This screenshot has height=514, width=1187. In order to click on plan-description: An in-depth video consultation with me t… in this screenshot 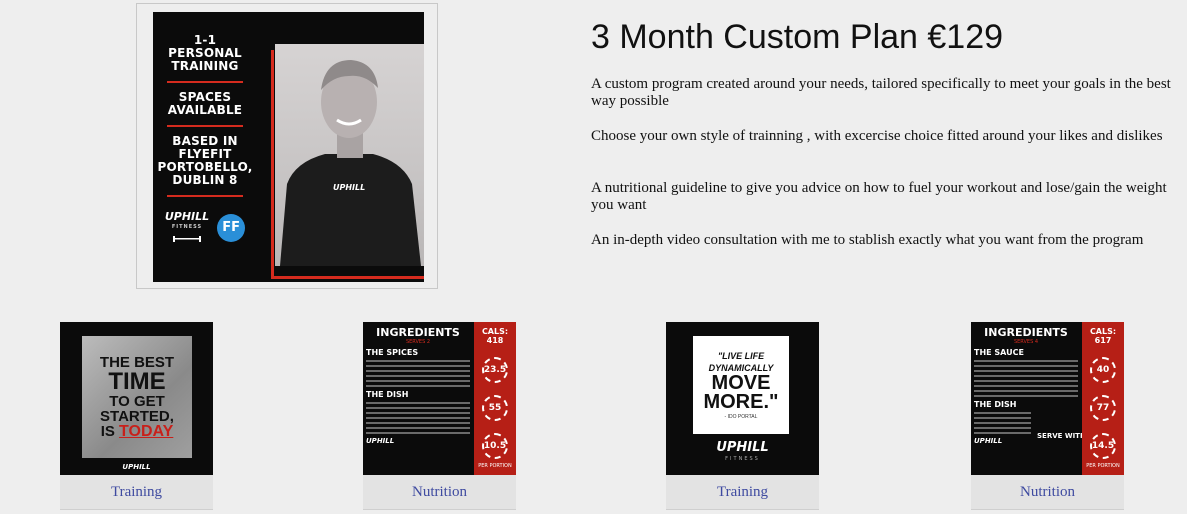, I will do `click(867, 240)`.